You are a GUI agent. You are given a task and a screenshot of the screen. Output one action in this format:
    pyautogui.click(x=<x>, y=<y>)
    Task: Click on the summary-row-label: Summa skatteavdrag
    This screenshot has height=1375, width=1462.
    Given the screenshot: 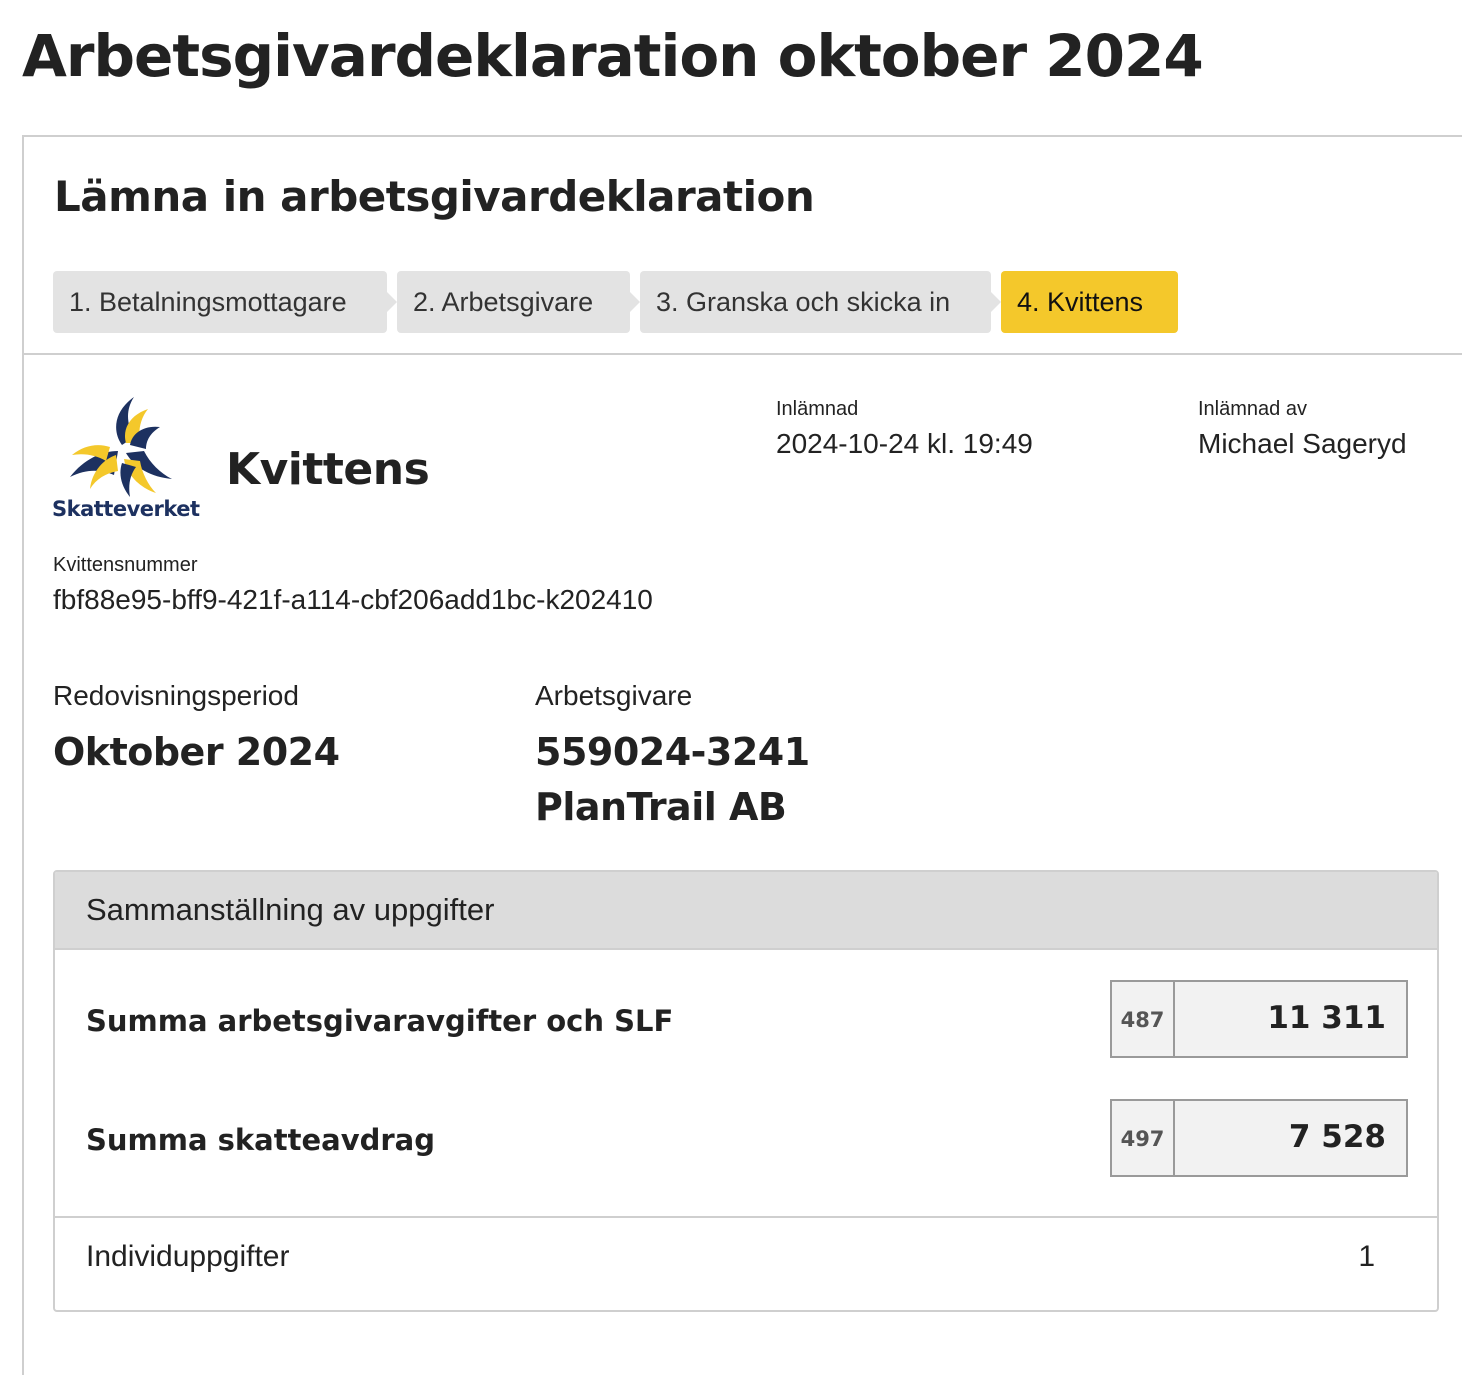 What is the action you would take?
    pyautogui.click(x=261, y=1140)
    